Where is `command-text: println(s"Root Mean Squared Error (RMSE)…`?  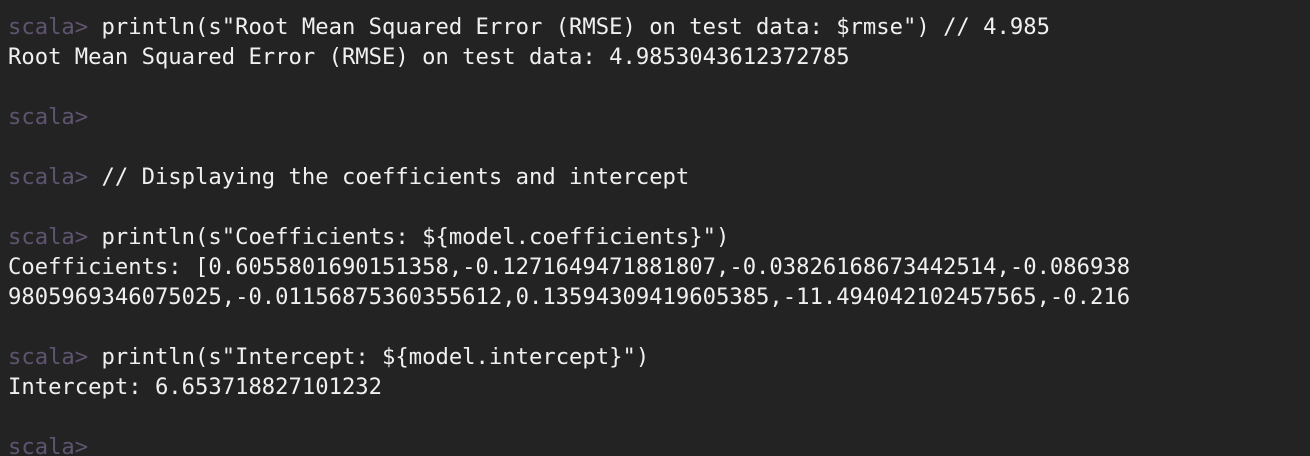 command-text: println(s"Root Mean Squared Error (RMSE)… is located at coordinates (575, 27).